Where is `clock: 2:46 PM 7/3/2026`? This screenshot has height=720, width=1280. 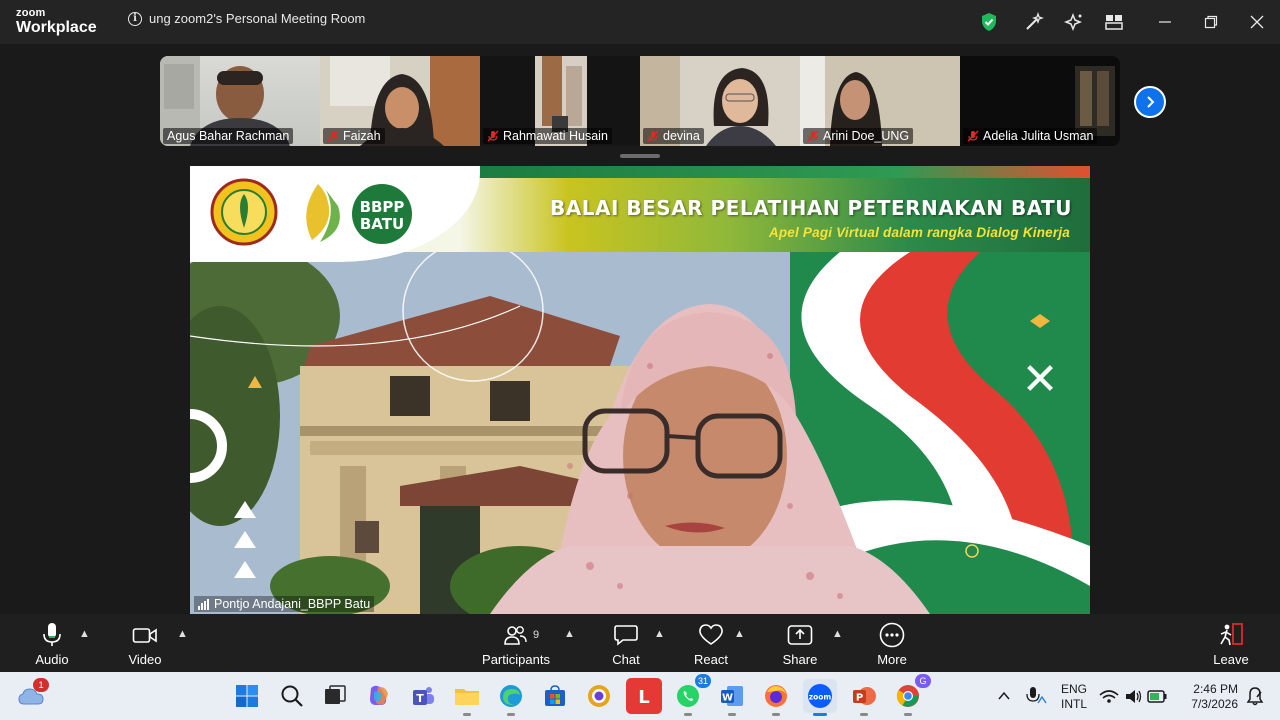
clock: 2:46 PM 7/3/2026 is located at coordinates (1212, 697).